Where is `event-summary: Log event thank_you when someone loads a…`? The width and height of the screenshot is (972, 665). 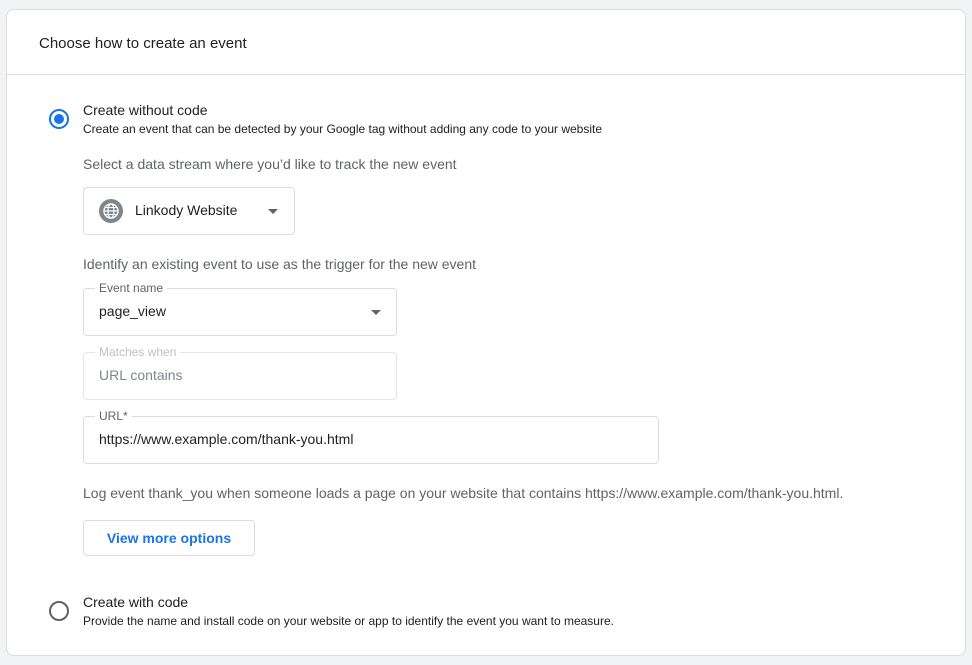
event-summary: Log event thank_you when someone loads a… is located at coordinates (463, 493).